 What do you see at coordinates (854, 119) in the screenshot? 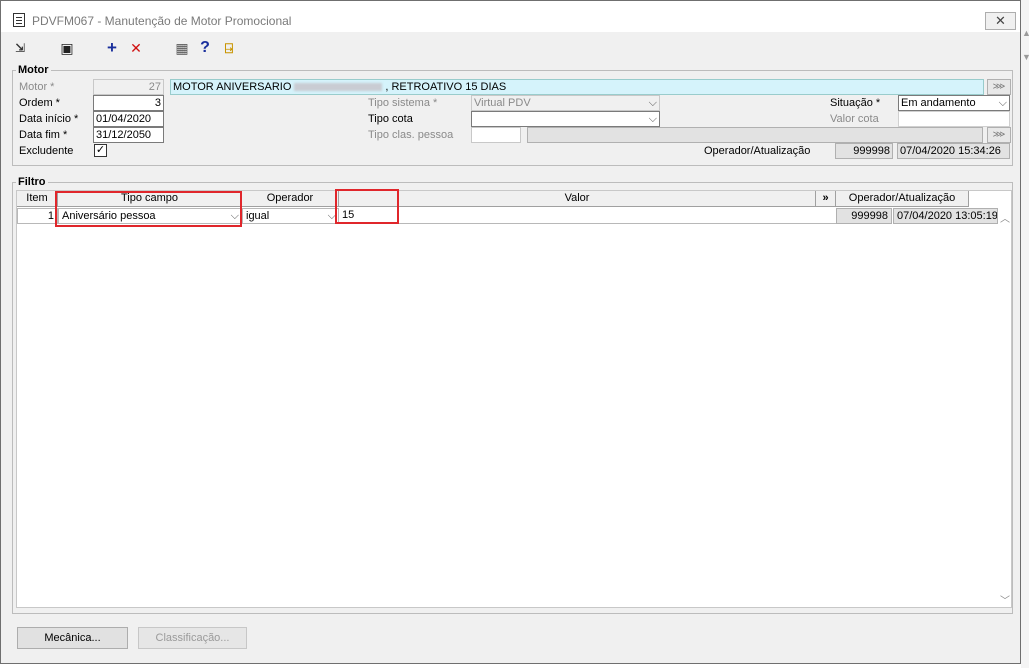
I see `valor-cota-label: Valor cota` at bounding box center [854, 119].